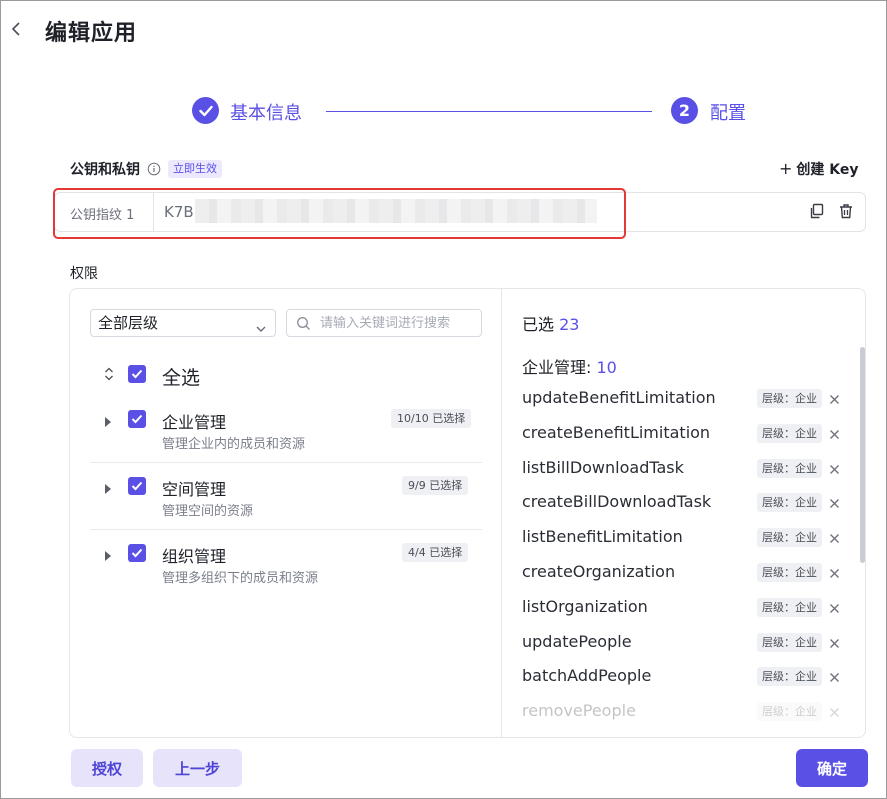  I want to click on search-icon, so click(303, 325).